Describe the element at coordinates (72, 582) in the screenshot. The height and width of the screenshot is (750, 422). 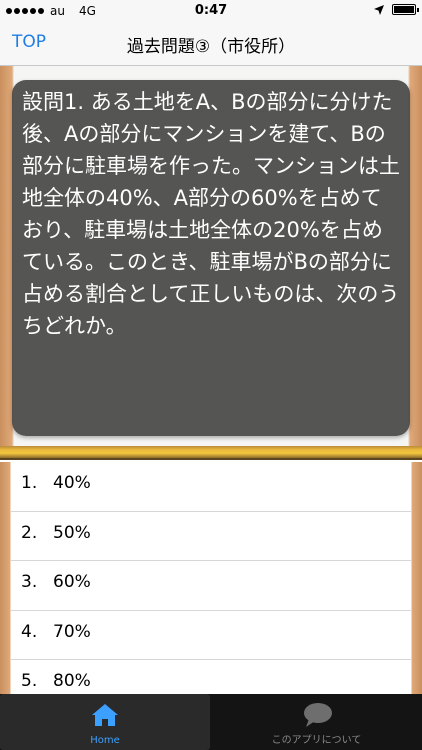
I see `answer-label: 60%` at that location.